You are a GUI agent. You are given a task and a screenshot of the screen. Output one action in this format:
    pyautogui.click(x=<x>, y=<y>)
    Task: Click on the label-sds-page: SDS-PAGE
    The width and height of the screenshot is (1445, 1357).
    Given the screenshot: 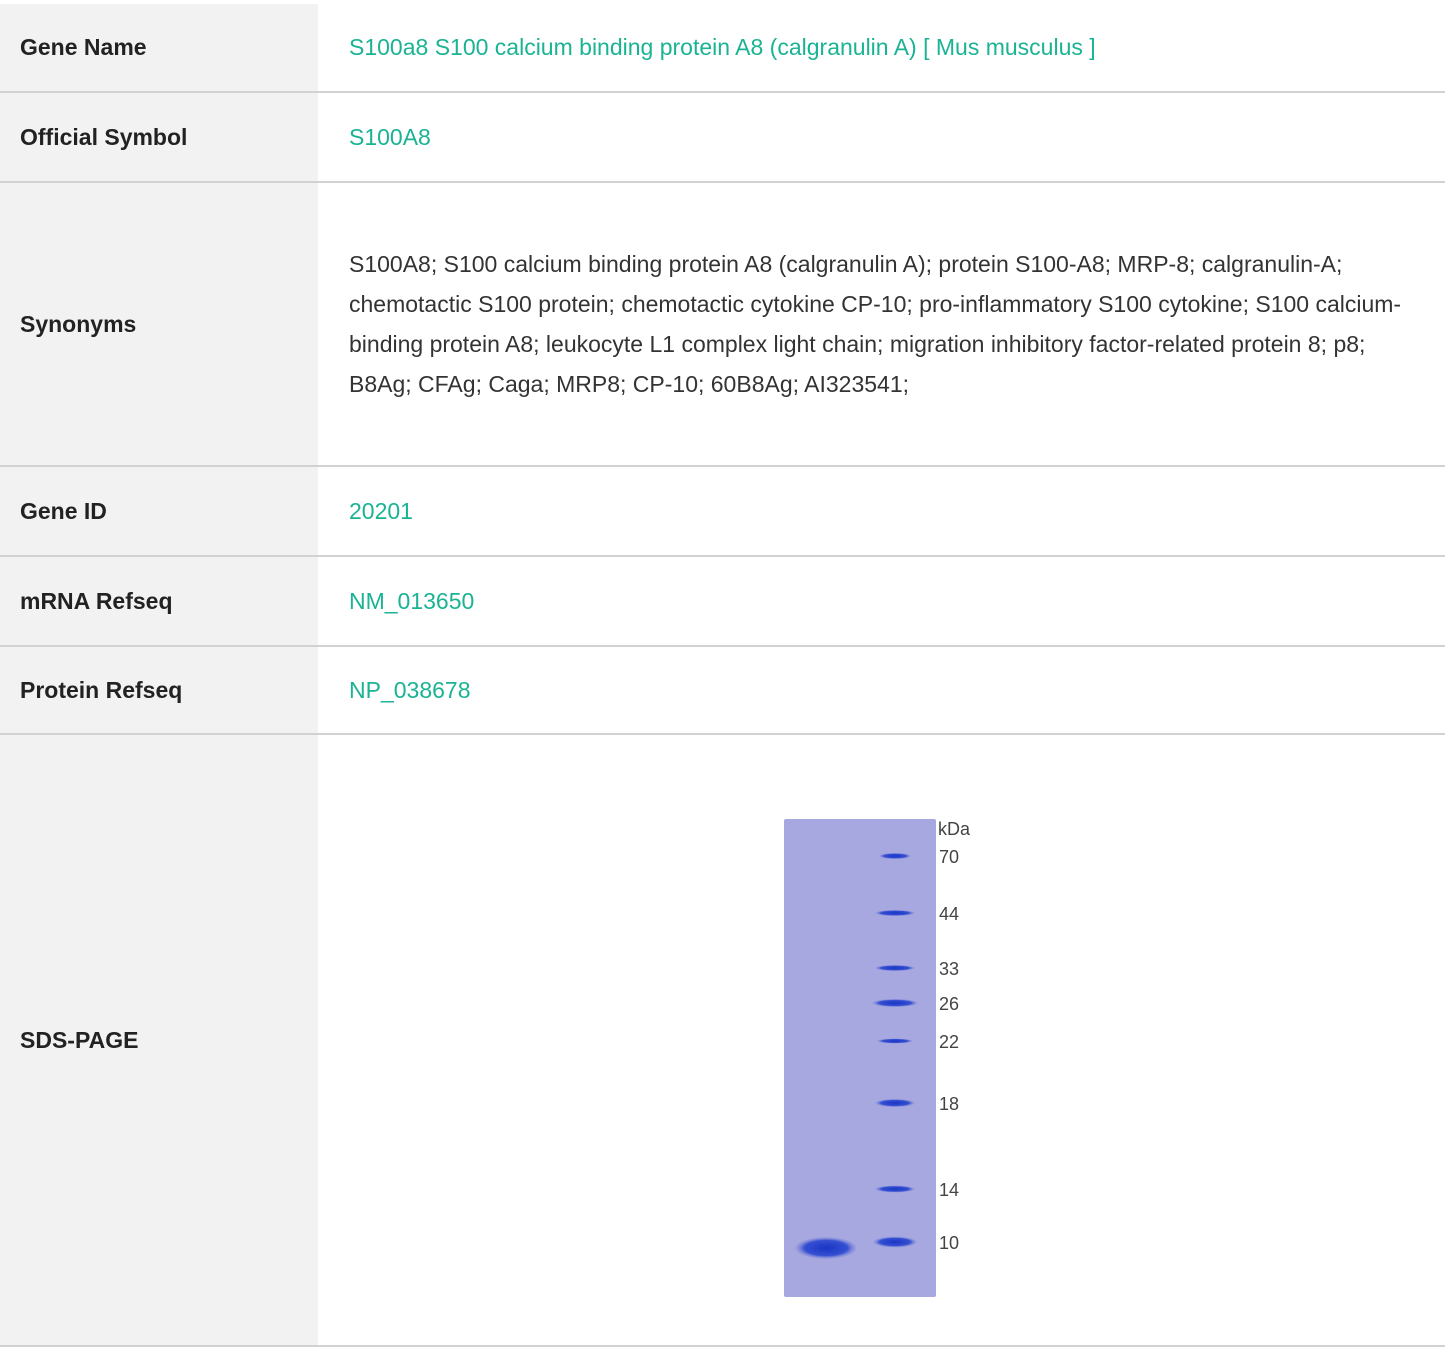 What is the action you would take?
    pyautogui.click(x=159, y=1040)
    